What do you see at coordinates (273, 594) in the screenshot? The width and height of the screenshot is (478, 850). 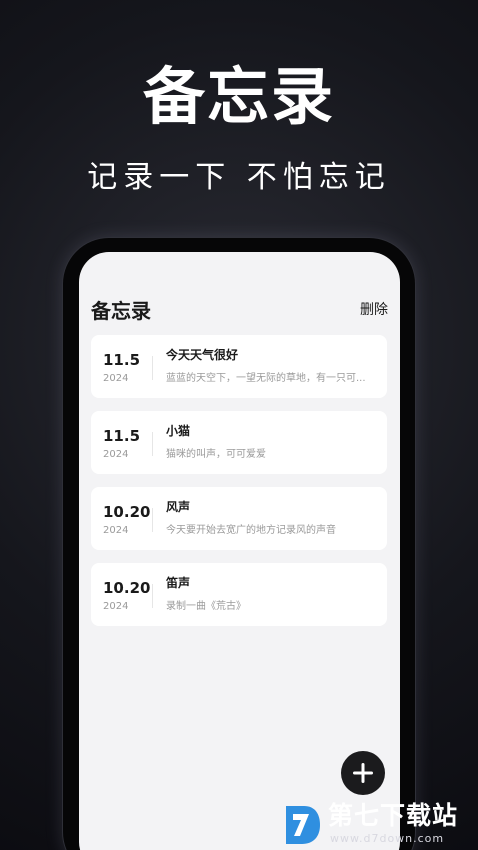 I see `memo-body: 笛声 录制一曲《荒古》` at bounding box center [273, 594].